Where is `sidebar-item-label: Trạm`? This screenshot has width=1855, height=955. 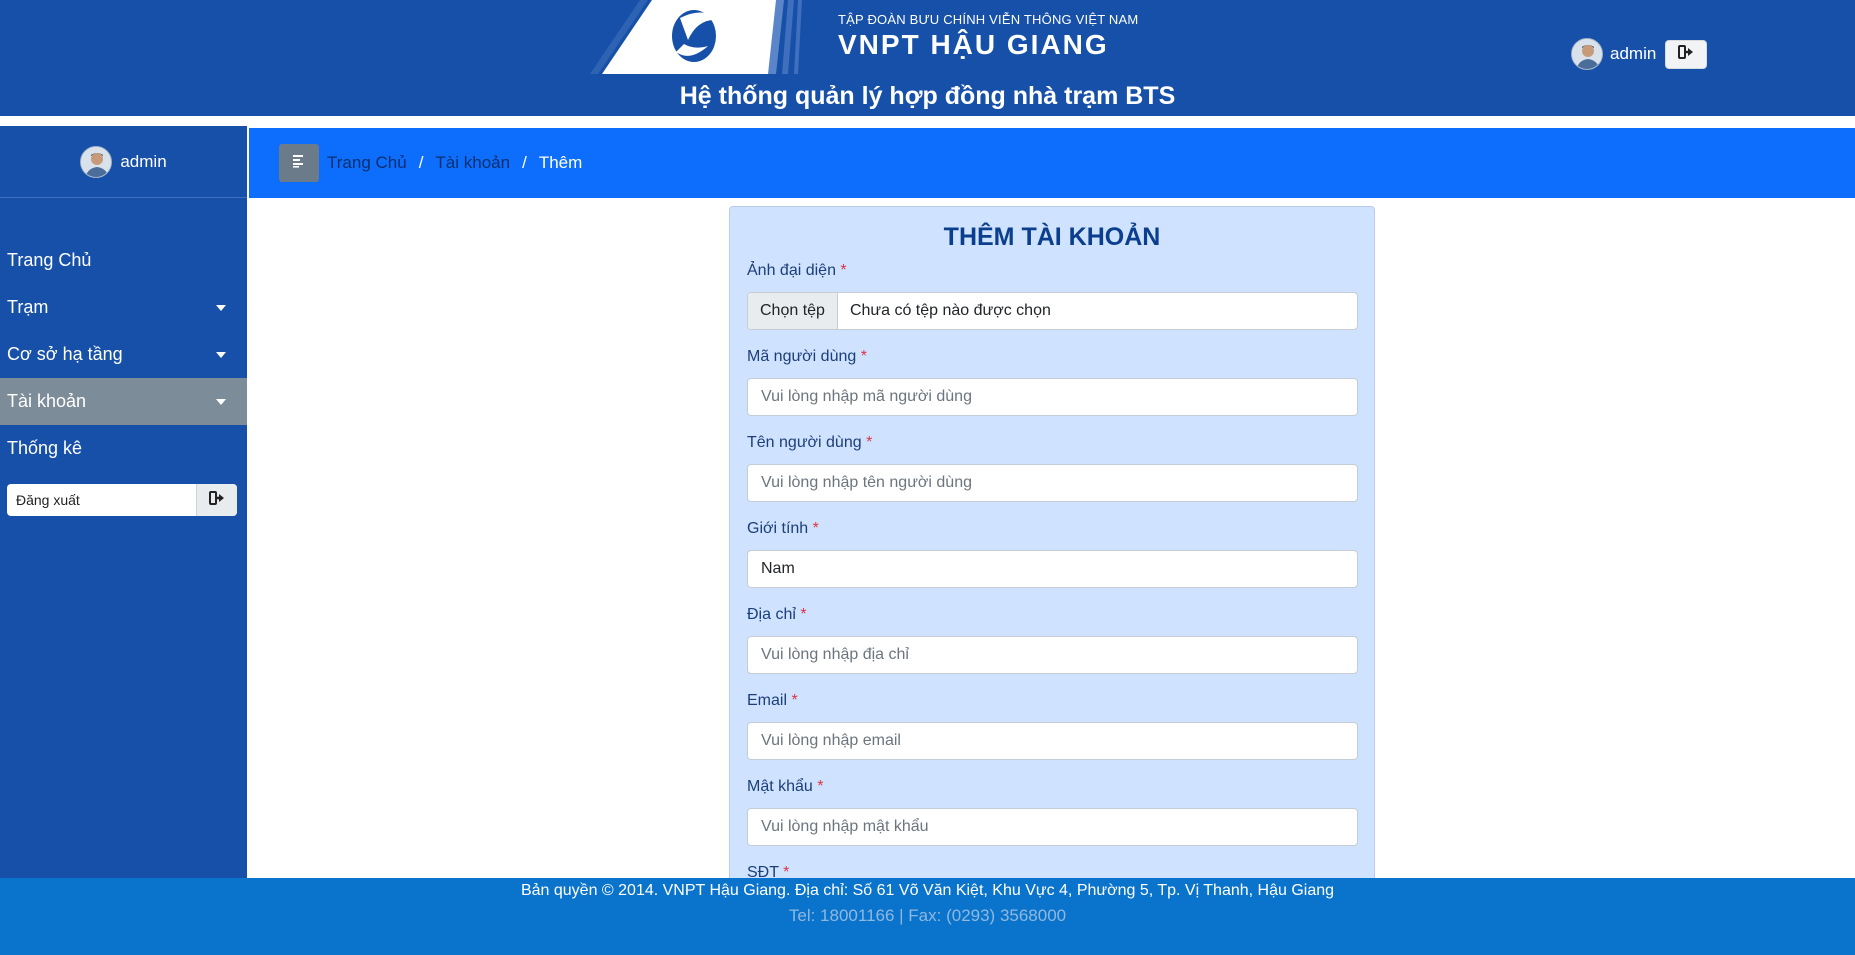
sidebar-item-label: Trạm is located at coordinates (28, 307).